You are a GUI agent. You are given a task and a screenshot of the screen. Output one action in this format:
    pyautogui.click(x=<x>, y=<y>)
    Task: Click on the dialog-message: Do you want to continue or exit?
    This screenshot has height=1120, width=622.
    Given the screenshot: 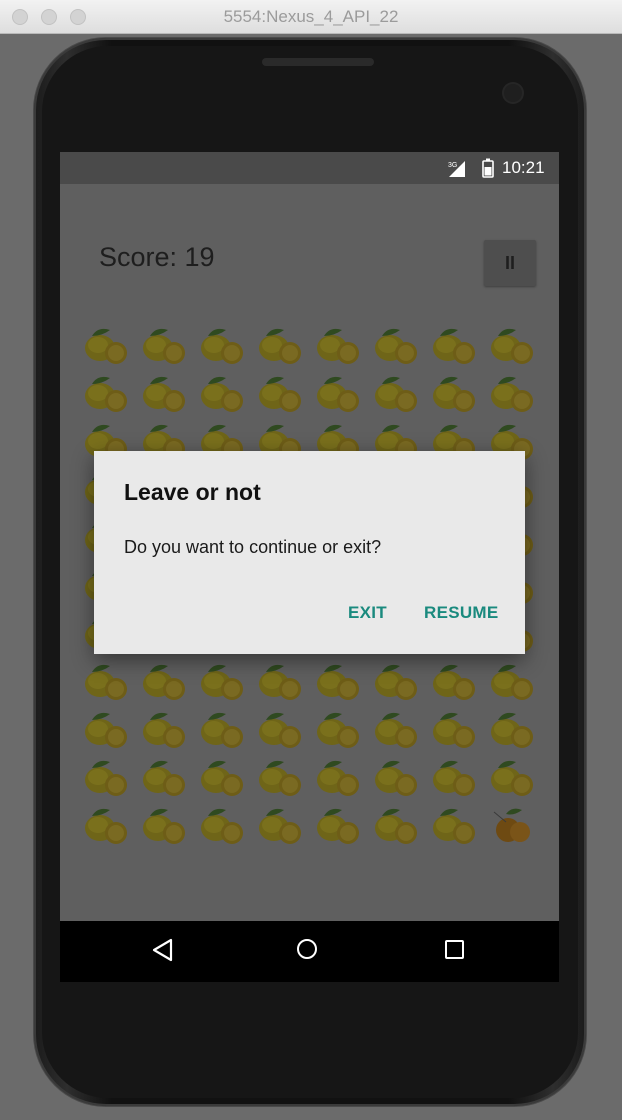 What is the action you would take?
    pyautogui.click(x=253, y=547)
    